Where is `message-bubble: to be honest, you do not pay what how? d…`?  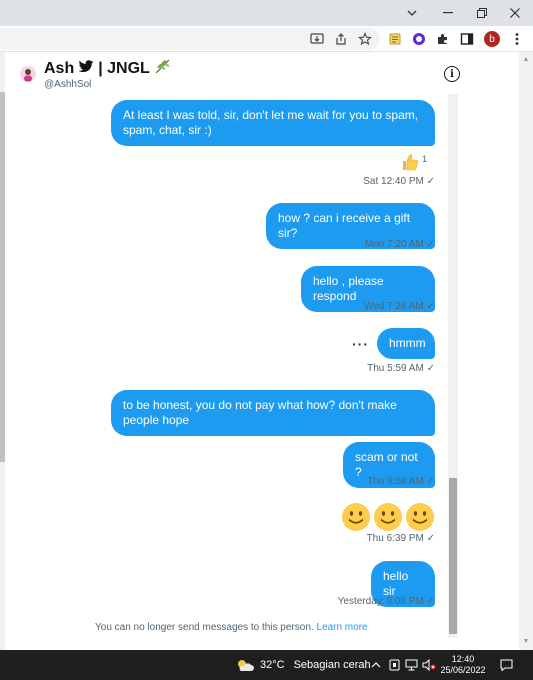
message-bubble: to be honest, you do not pay what how? d… is located at coordinates (273, 413).